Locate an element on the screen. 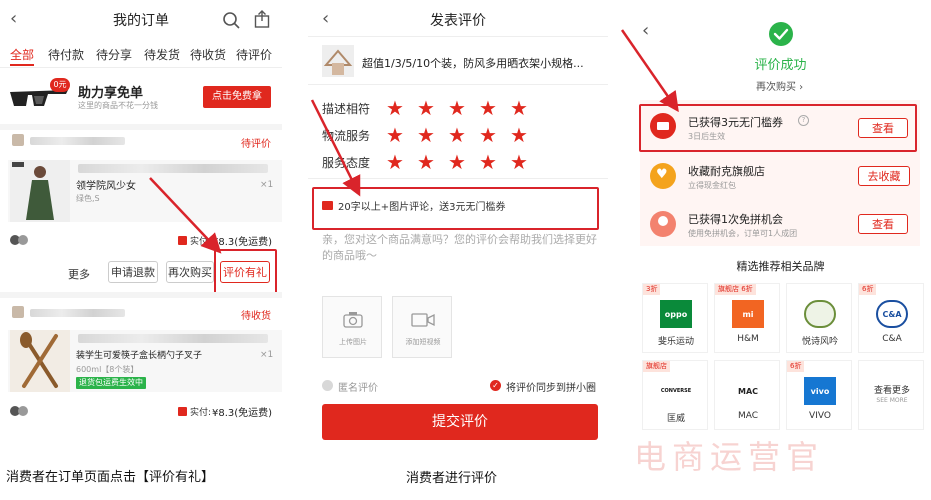  product-name: 领学院风少女 is located at coordinates (106, 186).